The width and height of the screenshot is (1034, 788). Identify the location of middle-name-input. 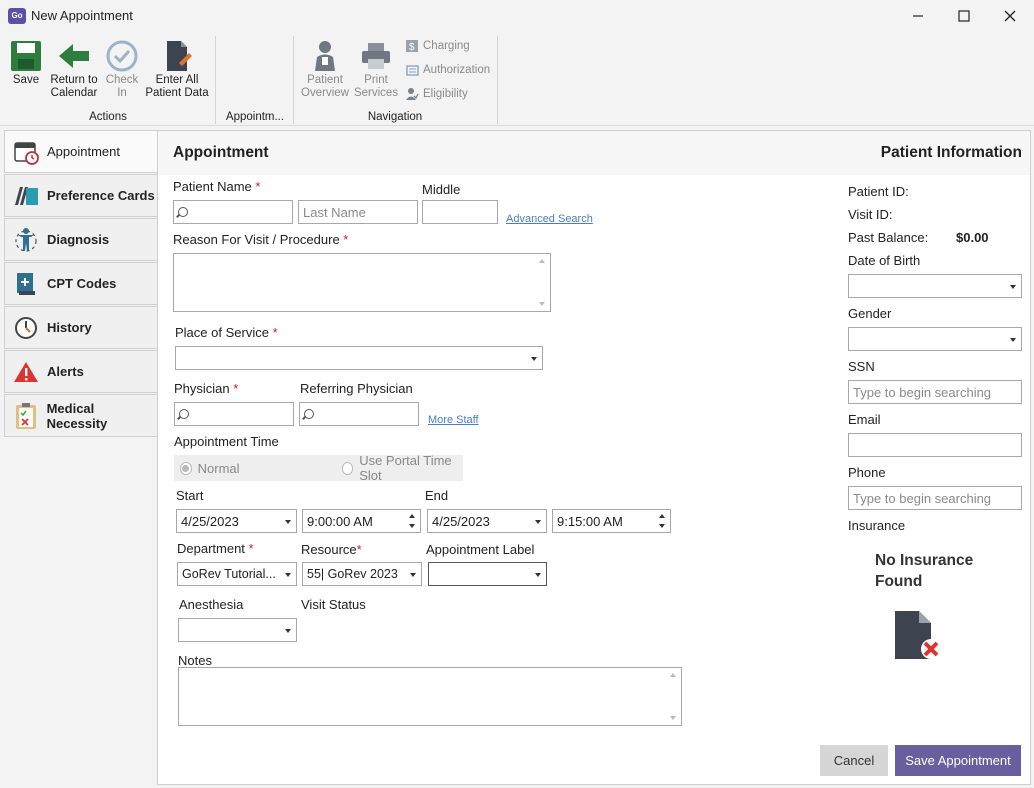
(460, 212).